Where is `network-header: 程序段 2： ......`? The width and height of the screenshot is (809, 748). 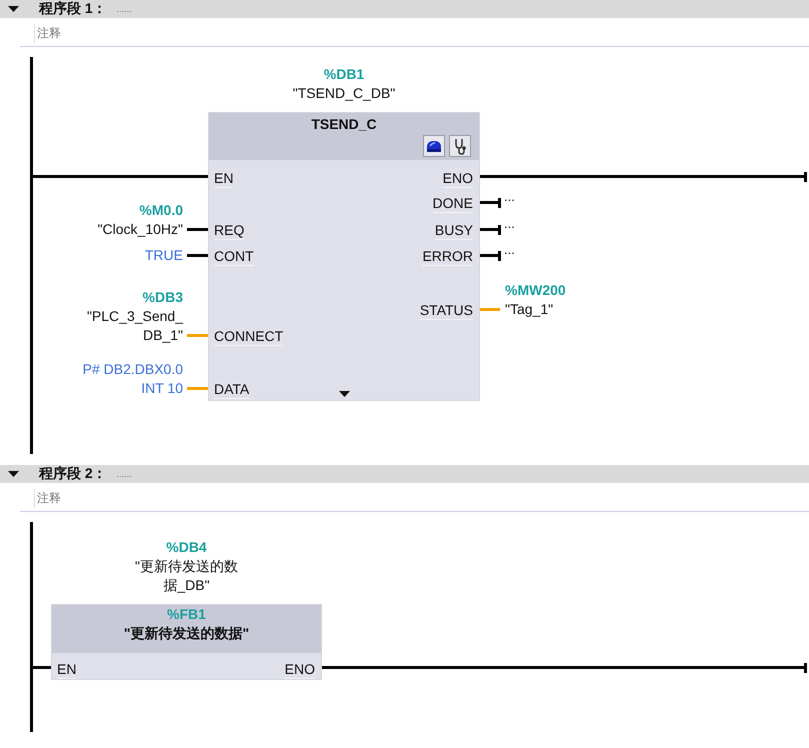 network-header: 程序段 2： ...... is located at coordinates (404, 474).